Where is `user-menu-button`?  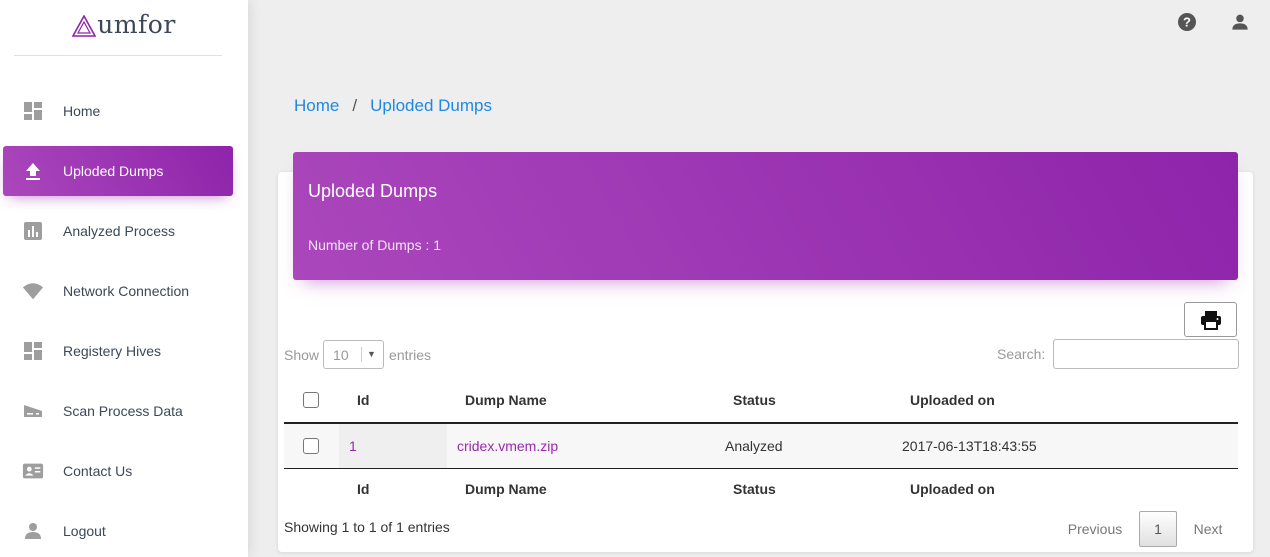
user-menu-button is located at coordinates (1240, 22).